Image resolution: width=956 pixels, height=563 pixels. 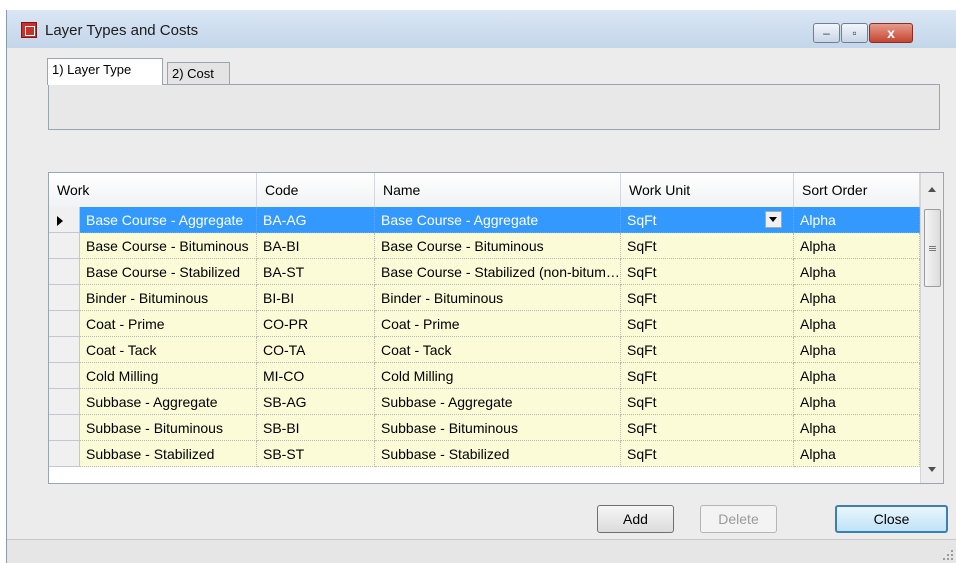 What do you see at coordinates (168, 454) in the screenshot?
I see `cell-work: Subbase - Stabilized` at bounding box center [168, 454].